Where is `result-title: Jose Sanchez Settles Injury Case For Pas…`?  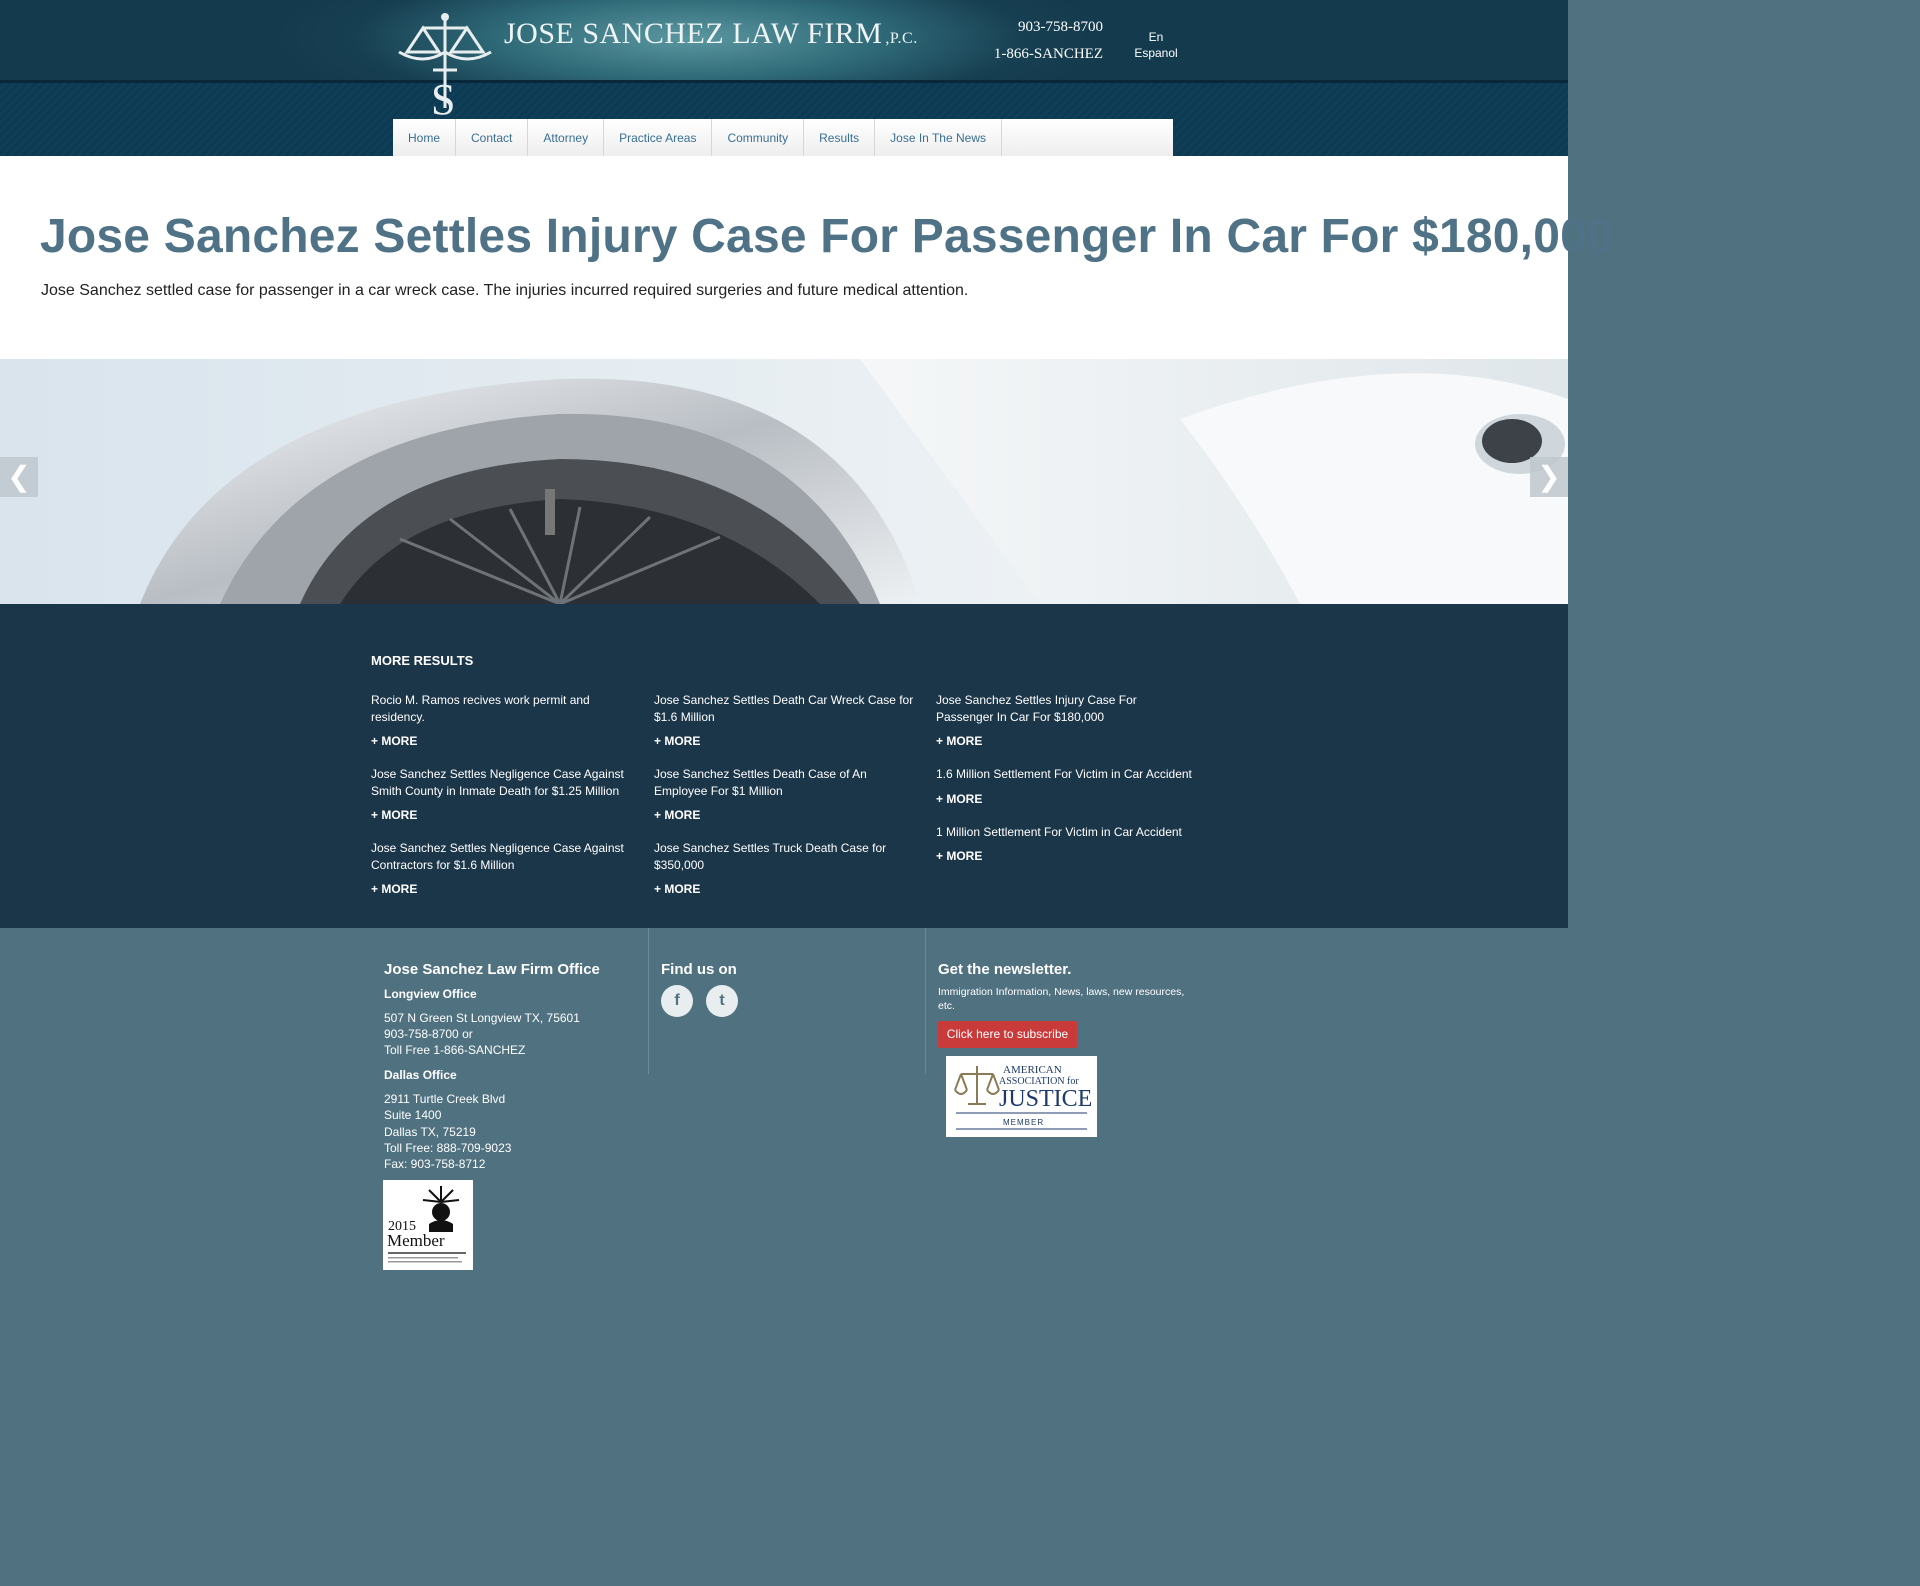
result-title: Jose Sanchez Settles Injury Case For Pas… is located at coordinates (1066, 708).